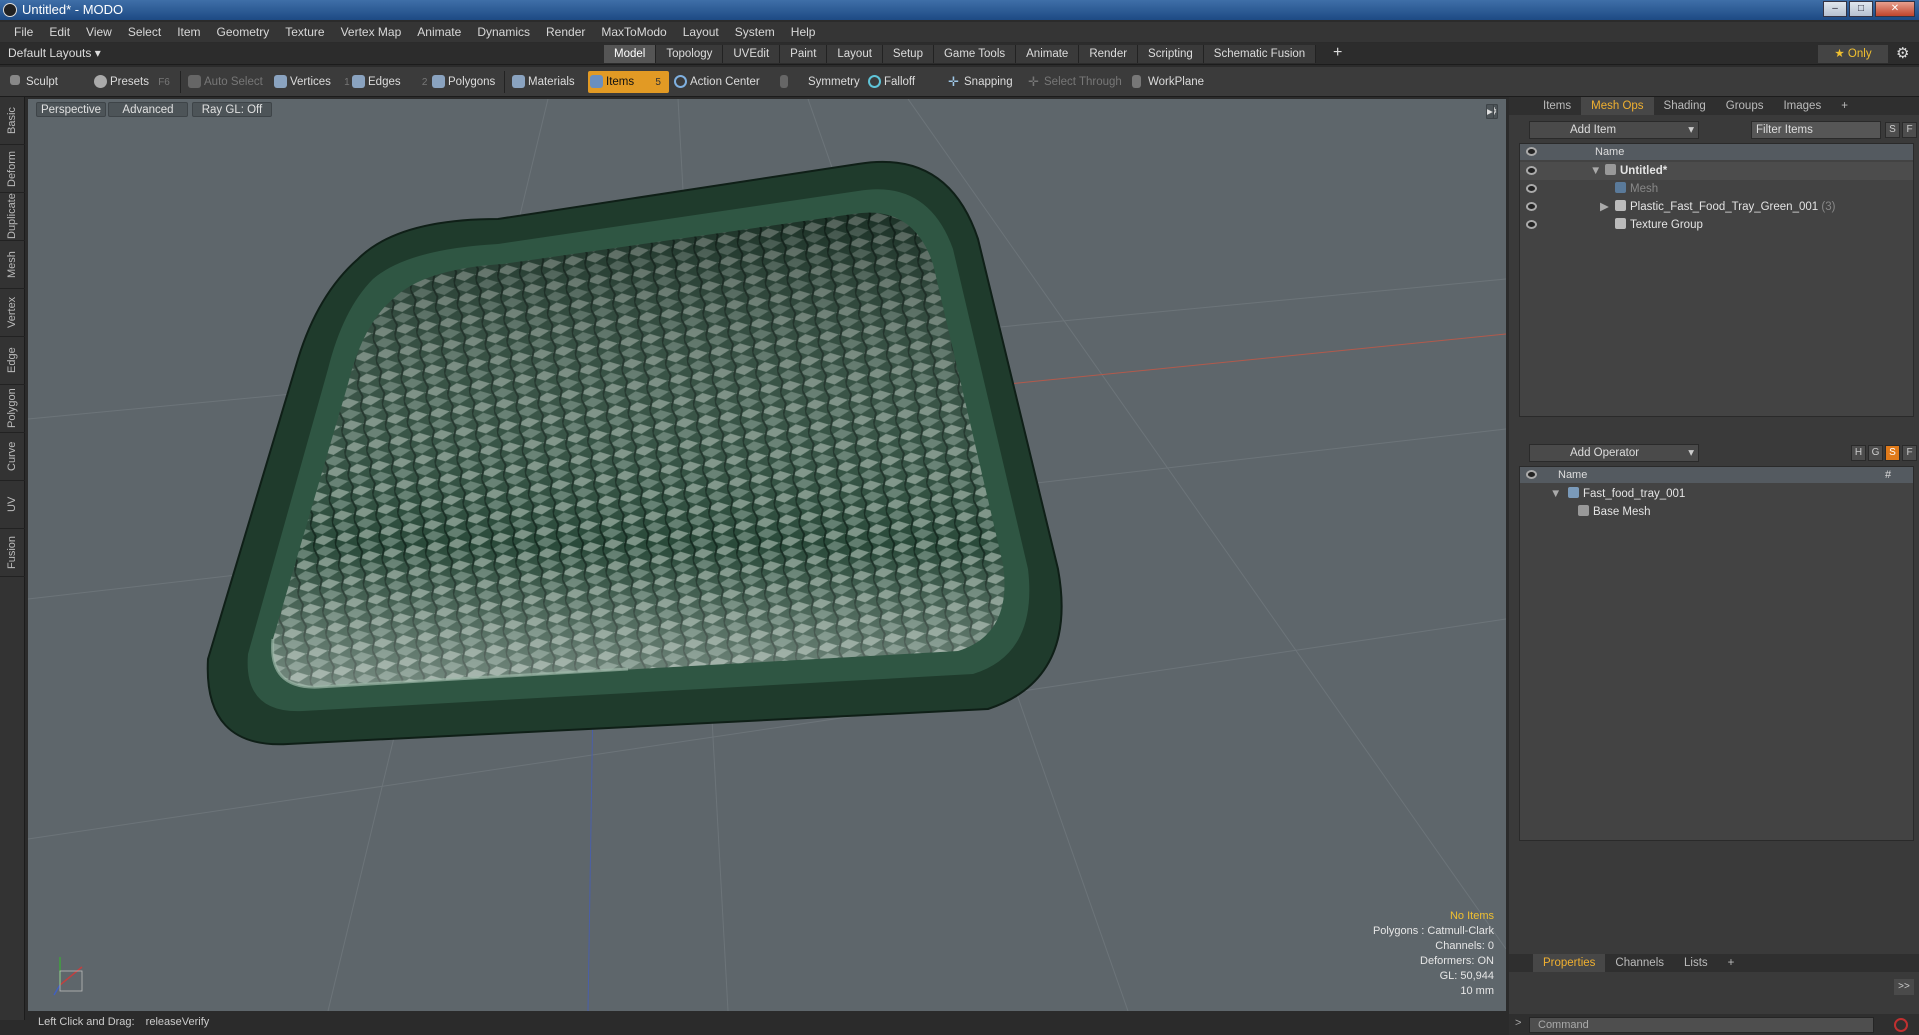  I want to click on auto-select-button: Auto Select, so click(224, 82).